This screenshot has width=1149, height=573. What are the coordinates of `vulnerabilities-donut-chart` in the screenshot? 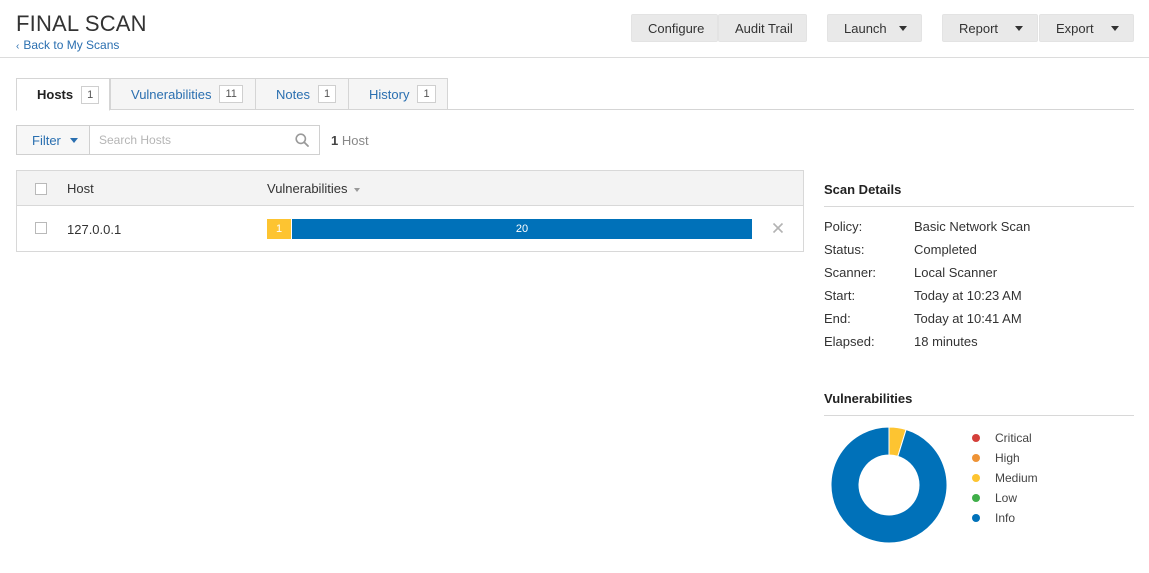 It's located at (889, 485).